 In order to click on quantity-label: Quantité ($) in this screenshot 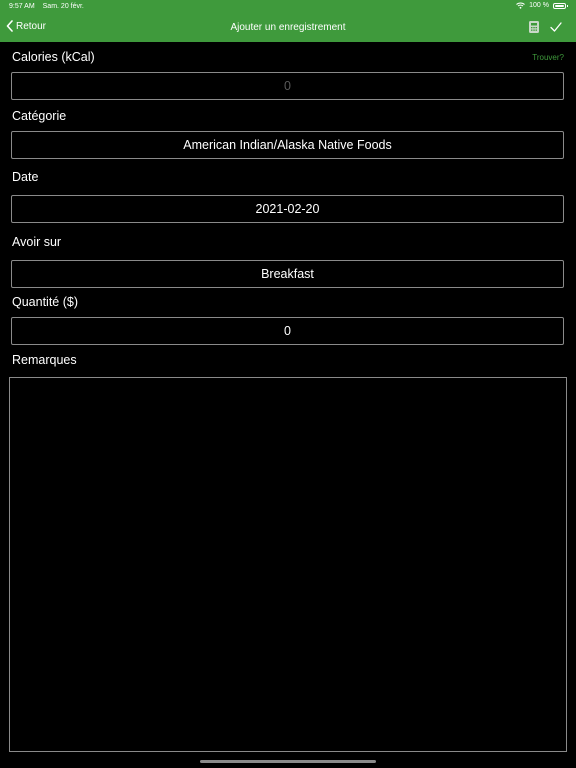, I will do `click(45, 302)`.